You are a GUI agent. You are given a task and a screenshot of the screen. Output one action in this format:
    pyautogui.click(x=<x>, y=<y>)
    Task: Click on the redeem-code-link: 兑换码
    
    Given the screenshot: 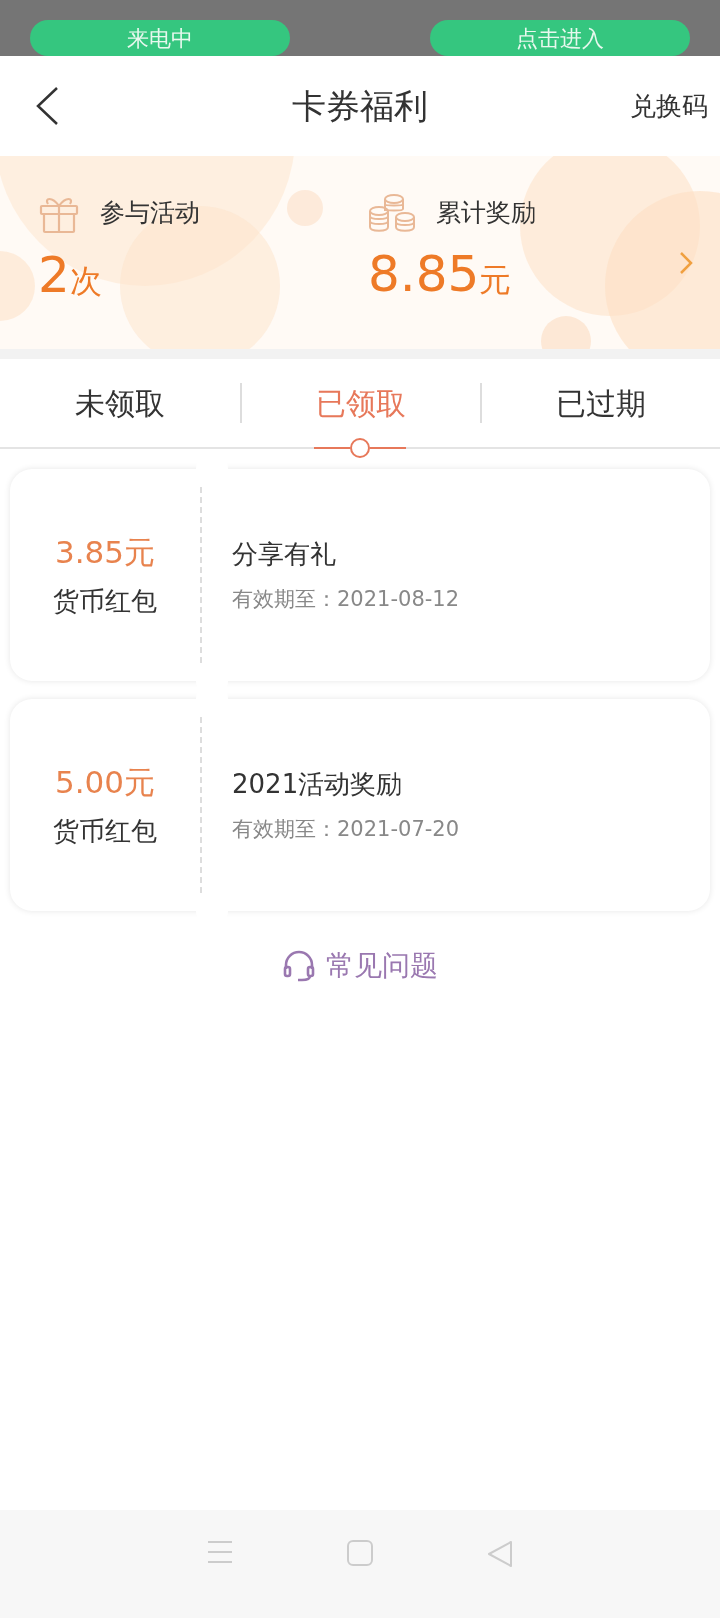 What is the action you would take?
    pyautogui.click(x=669, y=106)
    